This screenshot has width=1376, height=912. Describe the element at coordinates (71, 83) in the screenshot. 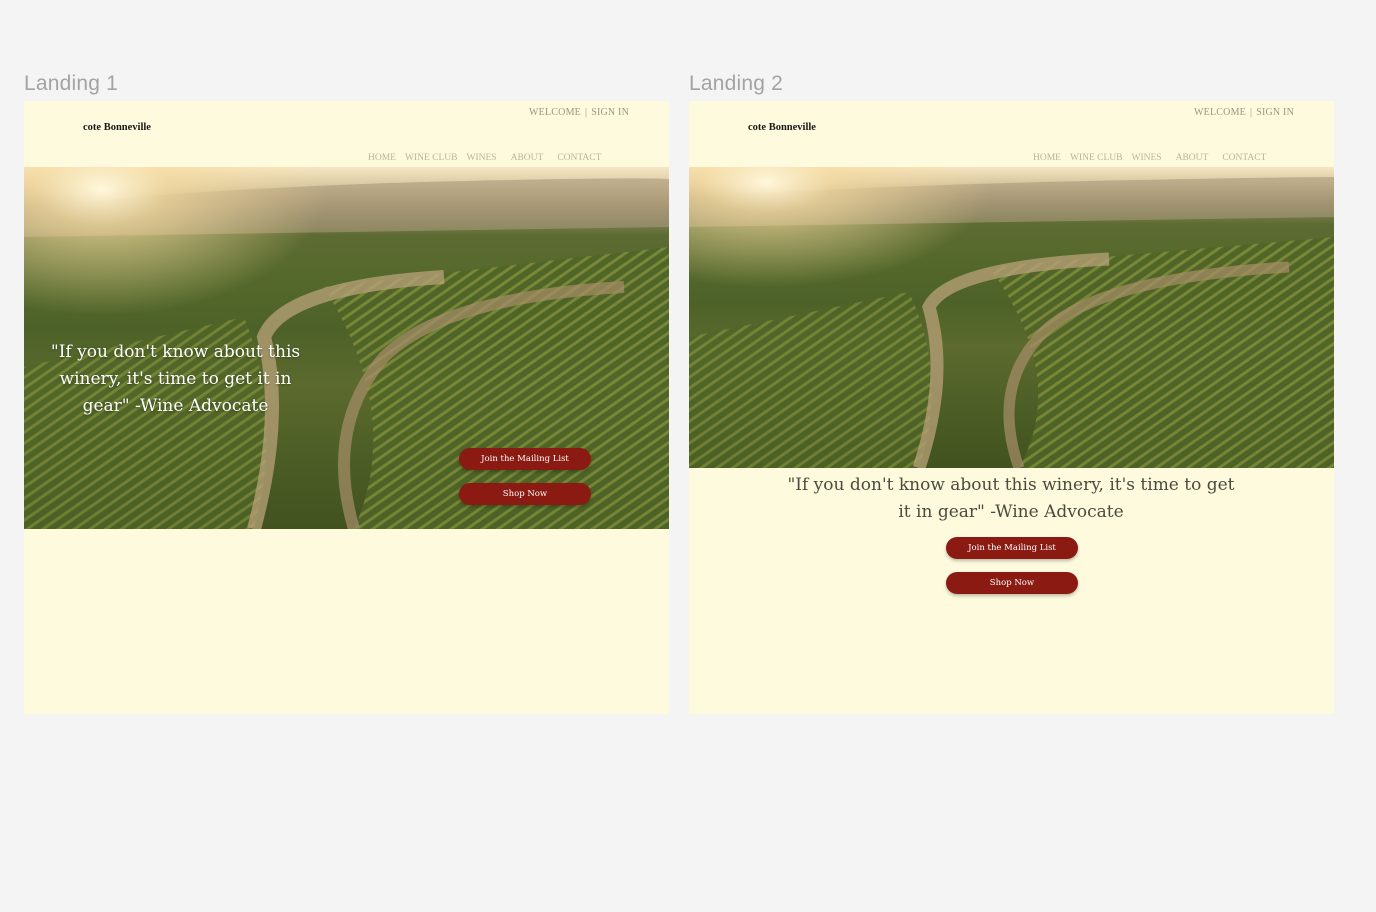

I see `frame-label-landing-1: Landing 1` at that location.